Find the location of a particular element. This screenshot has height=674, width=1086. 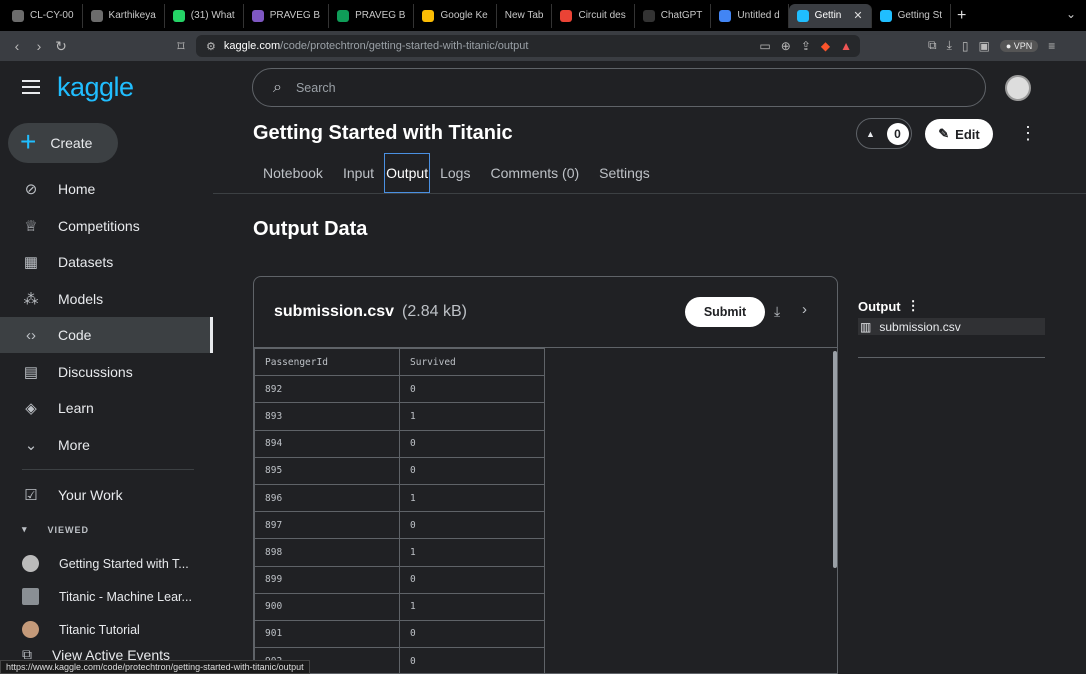

create-button: + Create is located at coordinates (63, 143).